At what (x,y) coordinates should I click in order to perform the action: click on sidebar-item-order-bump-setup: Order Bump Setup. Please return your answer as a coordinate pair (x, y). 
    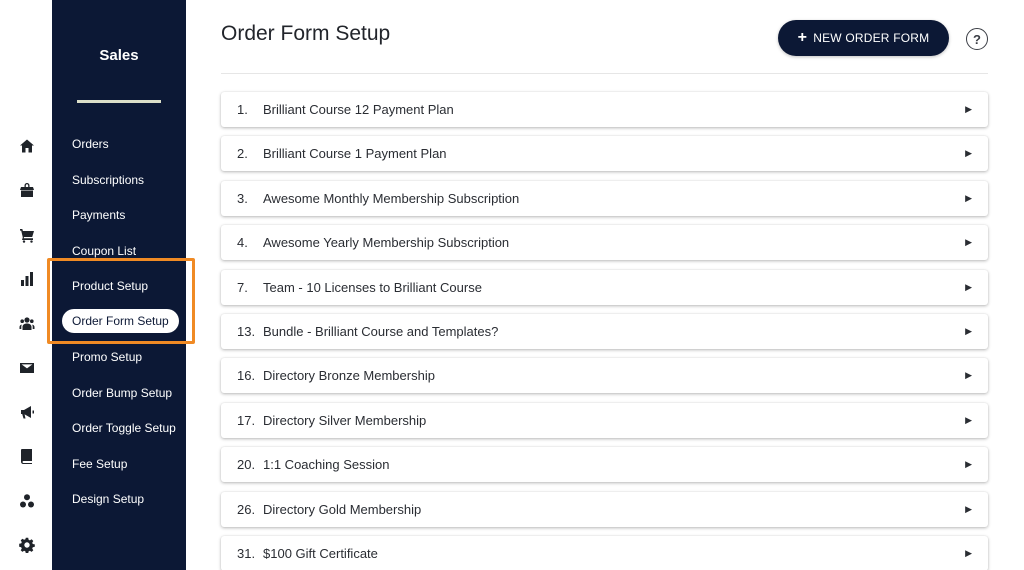
    Looking at the image, I should click on (122, 393).